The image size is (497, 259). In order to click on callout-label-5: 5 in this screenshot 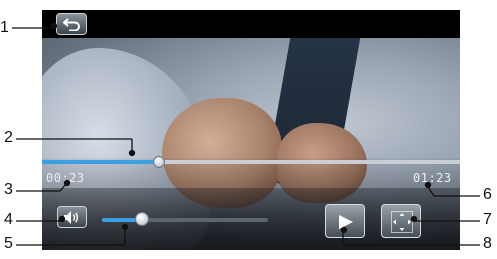, I will do `click(8, 243)`.